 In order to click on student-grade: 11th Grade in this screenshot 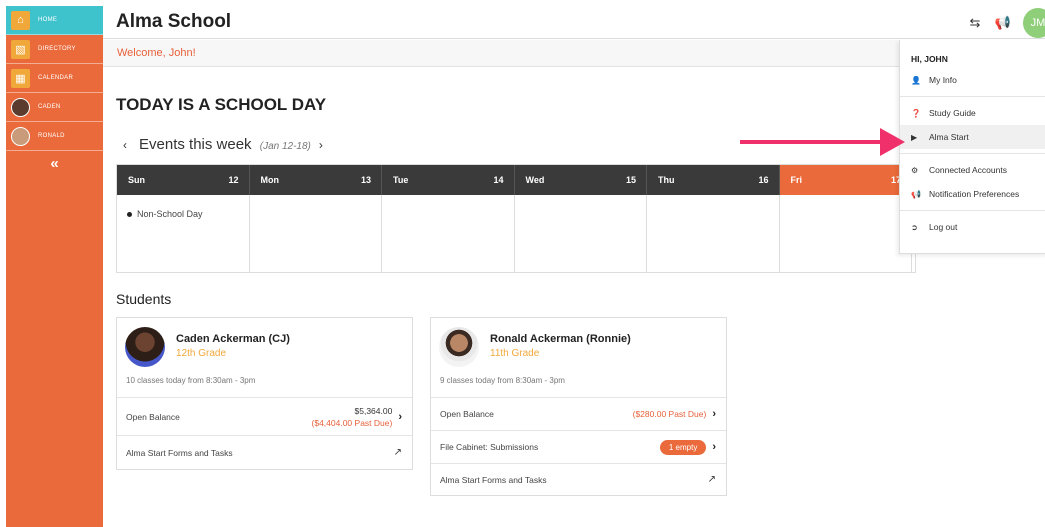, I will do `click(515, 353)`.